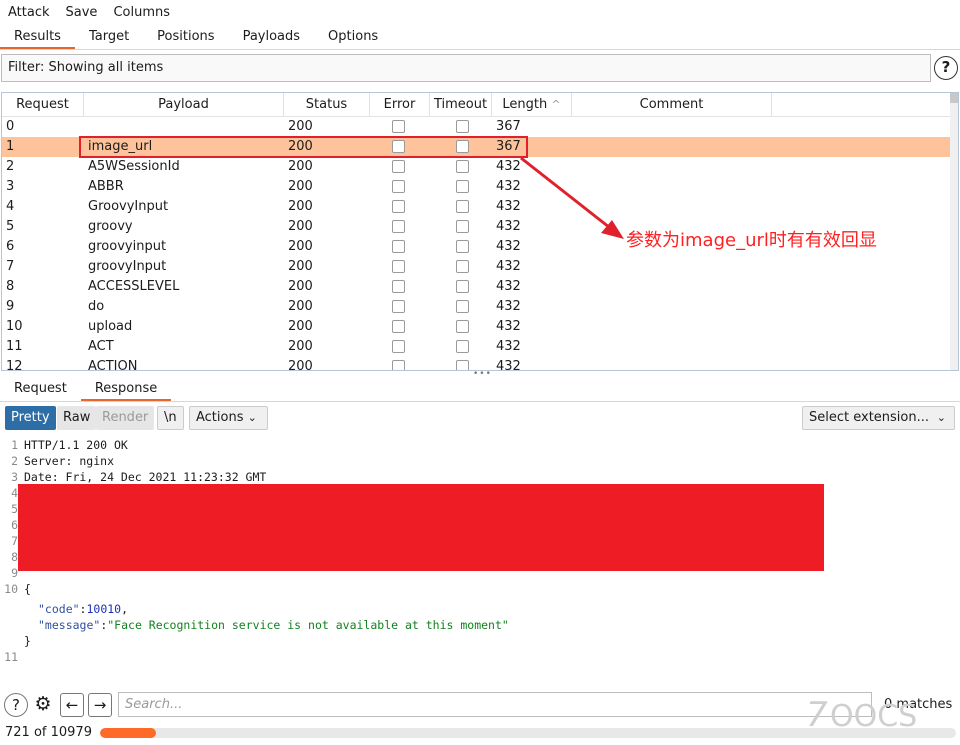  Describe the element at coordinates (271, 37) in the screenshot. I see `tab-payloads: Payloads` at that location.